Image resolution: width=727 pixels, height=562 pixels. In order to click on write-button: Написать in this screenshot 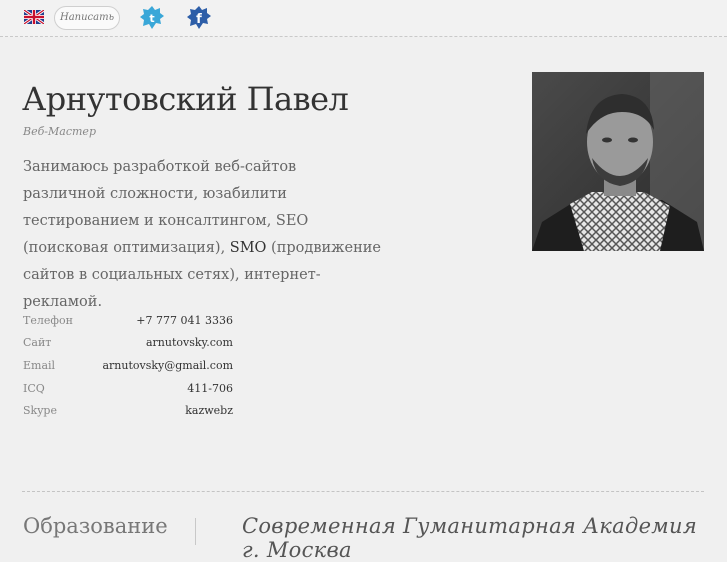, I will do `click(87, 18)`.